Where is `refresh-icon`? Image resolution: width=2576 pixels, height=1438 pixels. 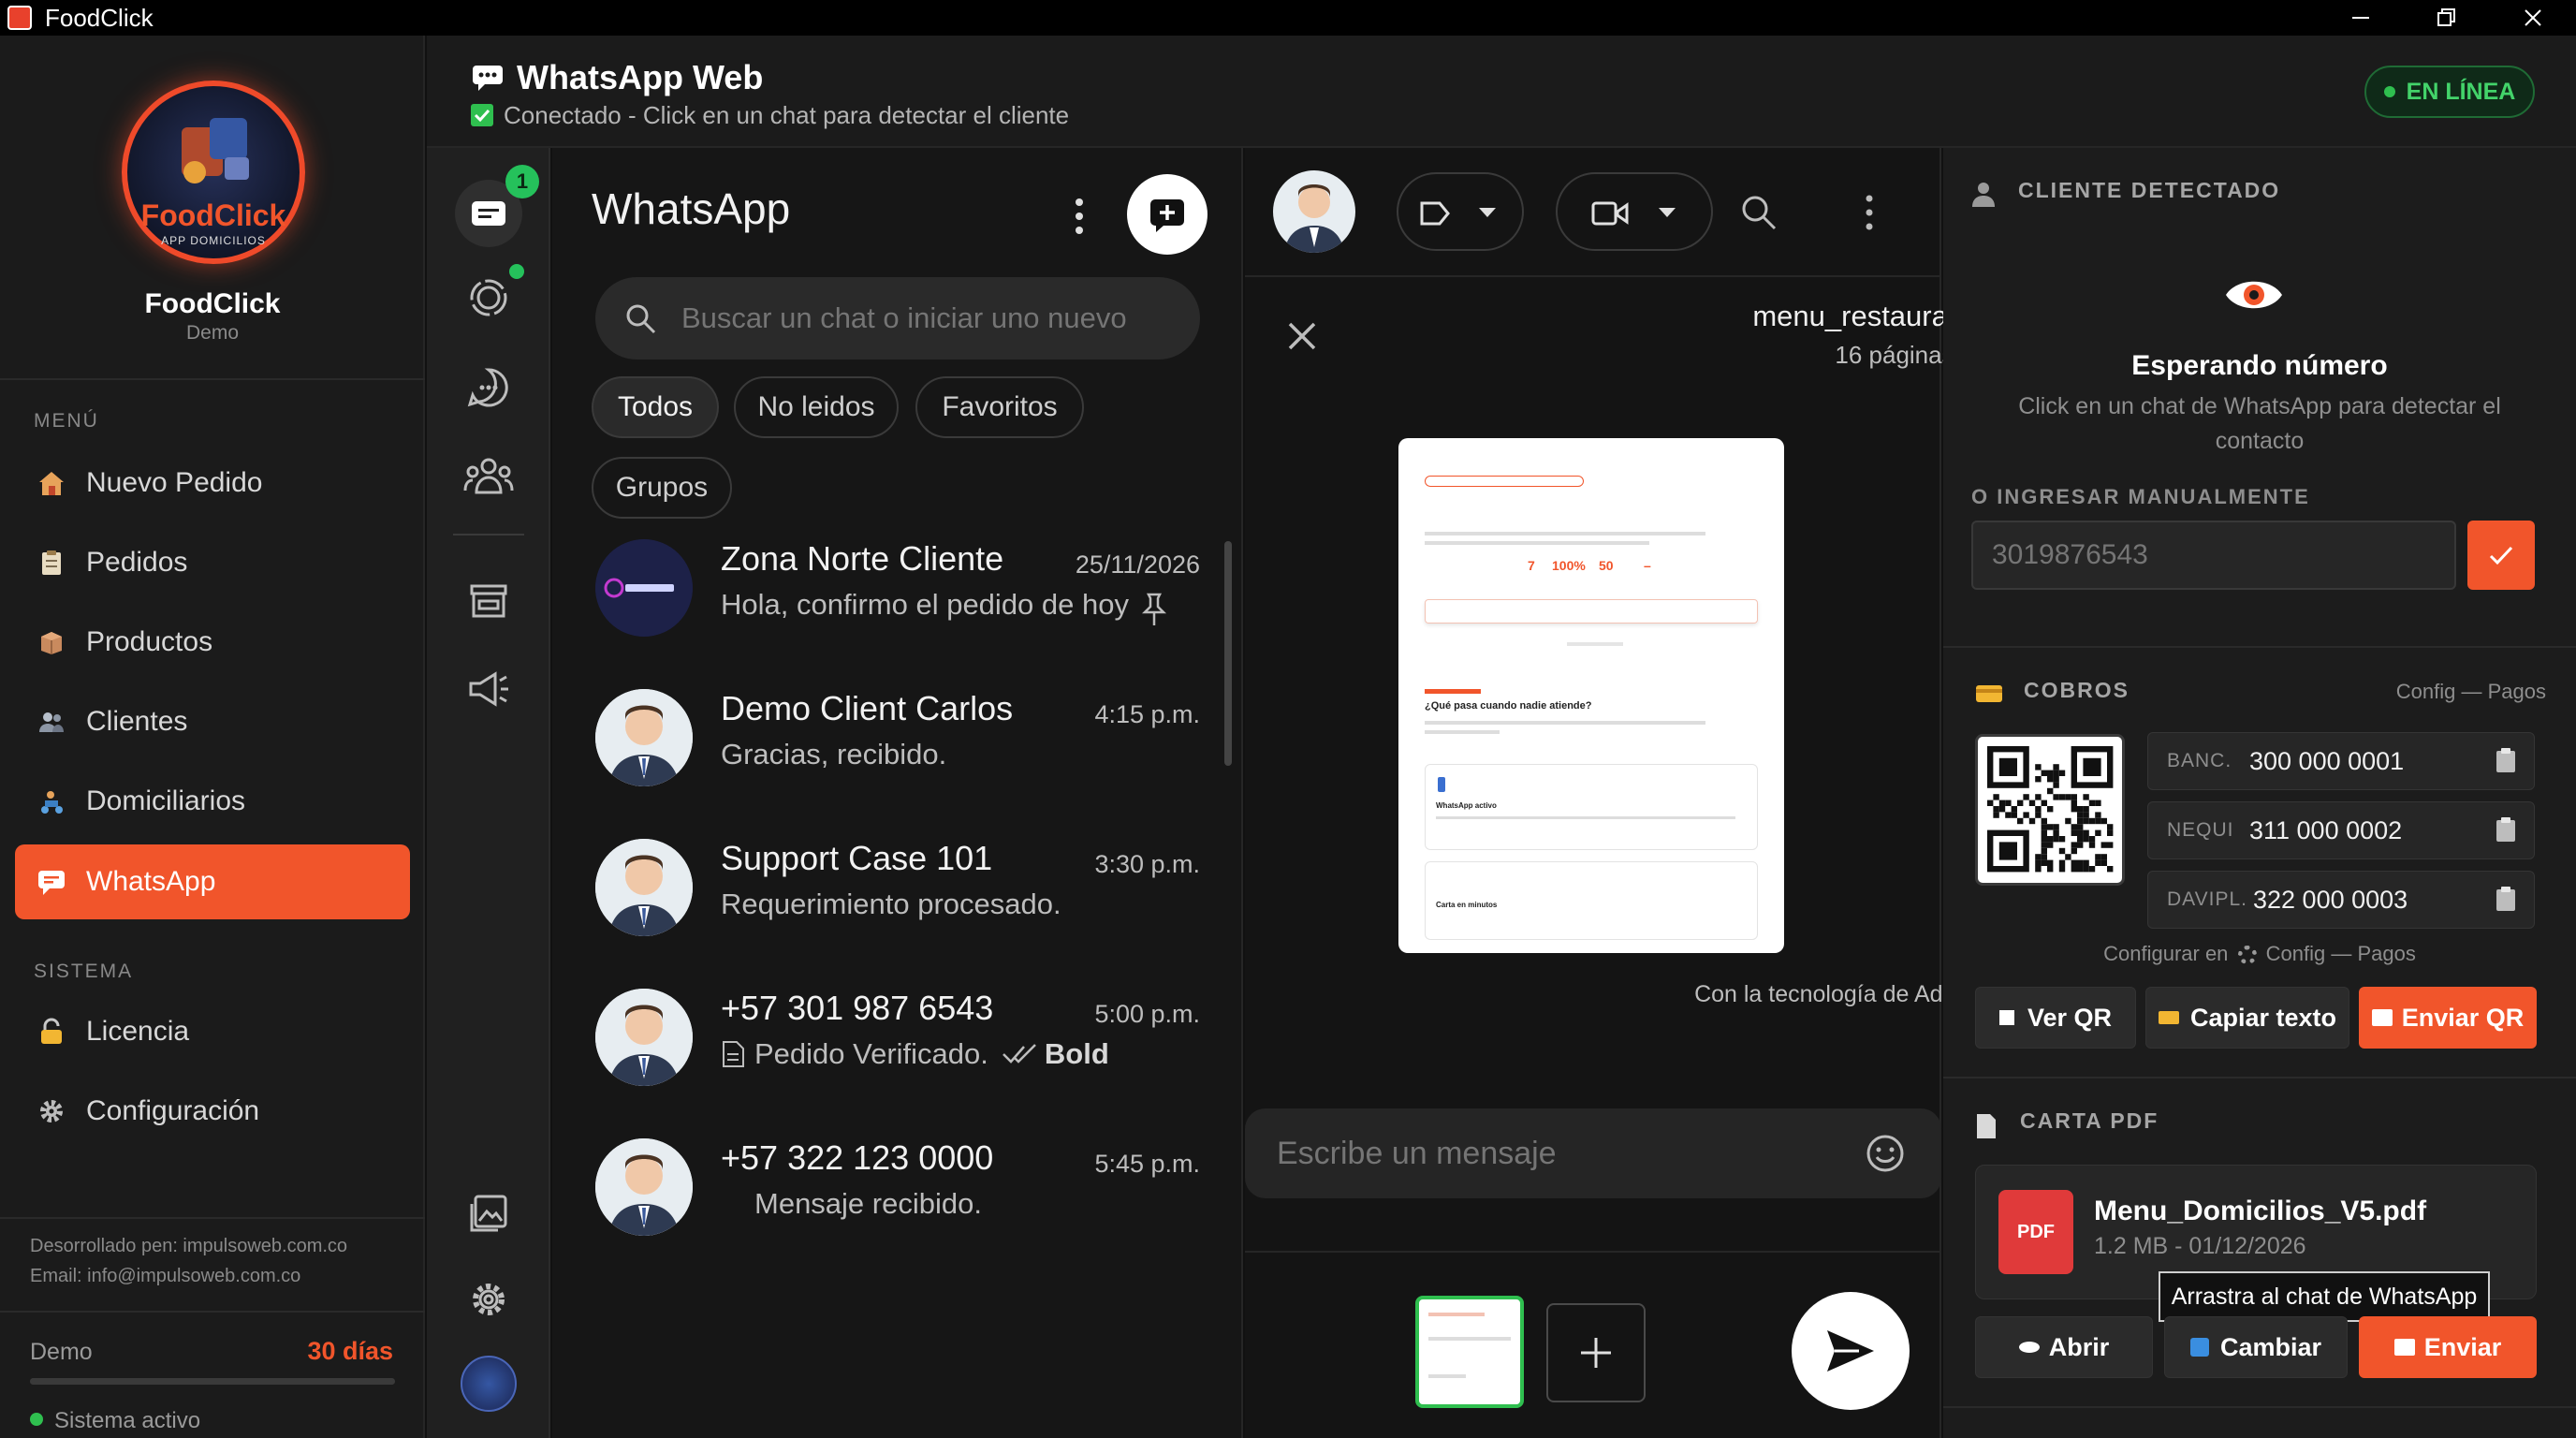 refresh-icon is located at coordinates (2199, 1347).